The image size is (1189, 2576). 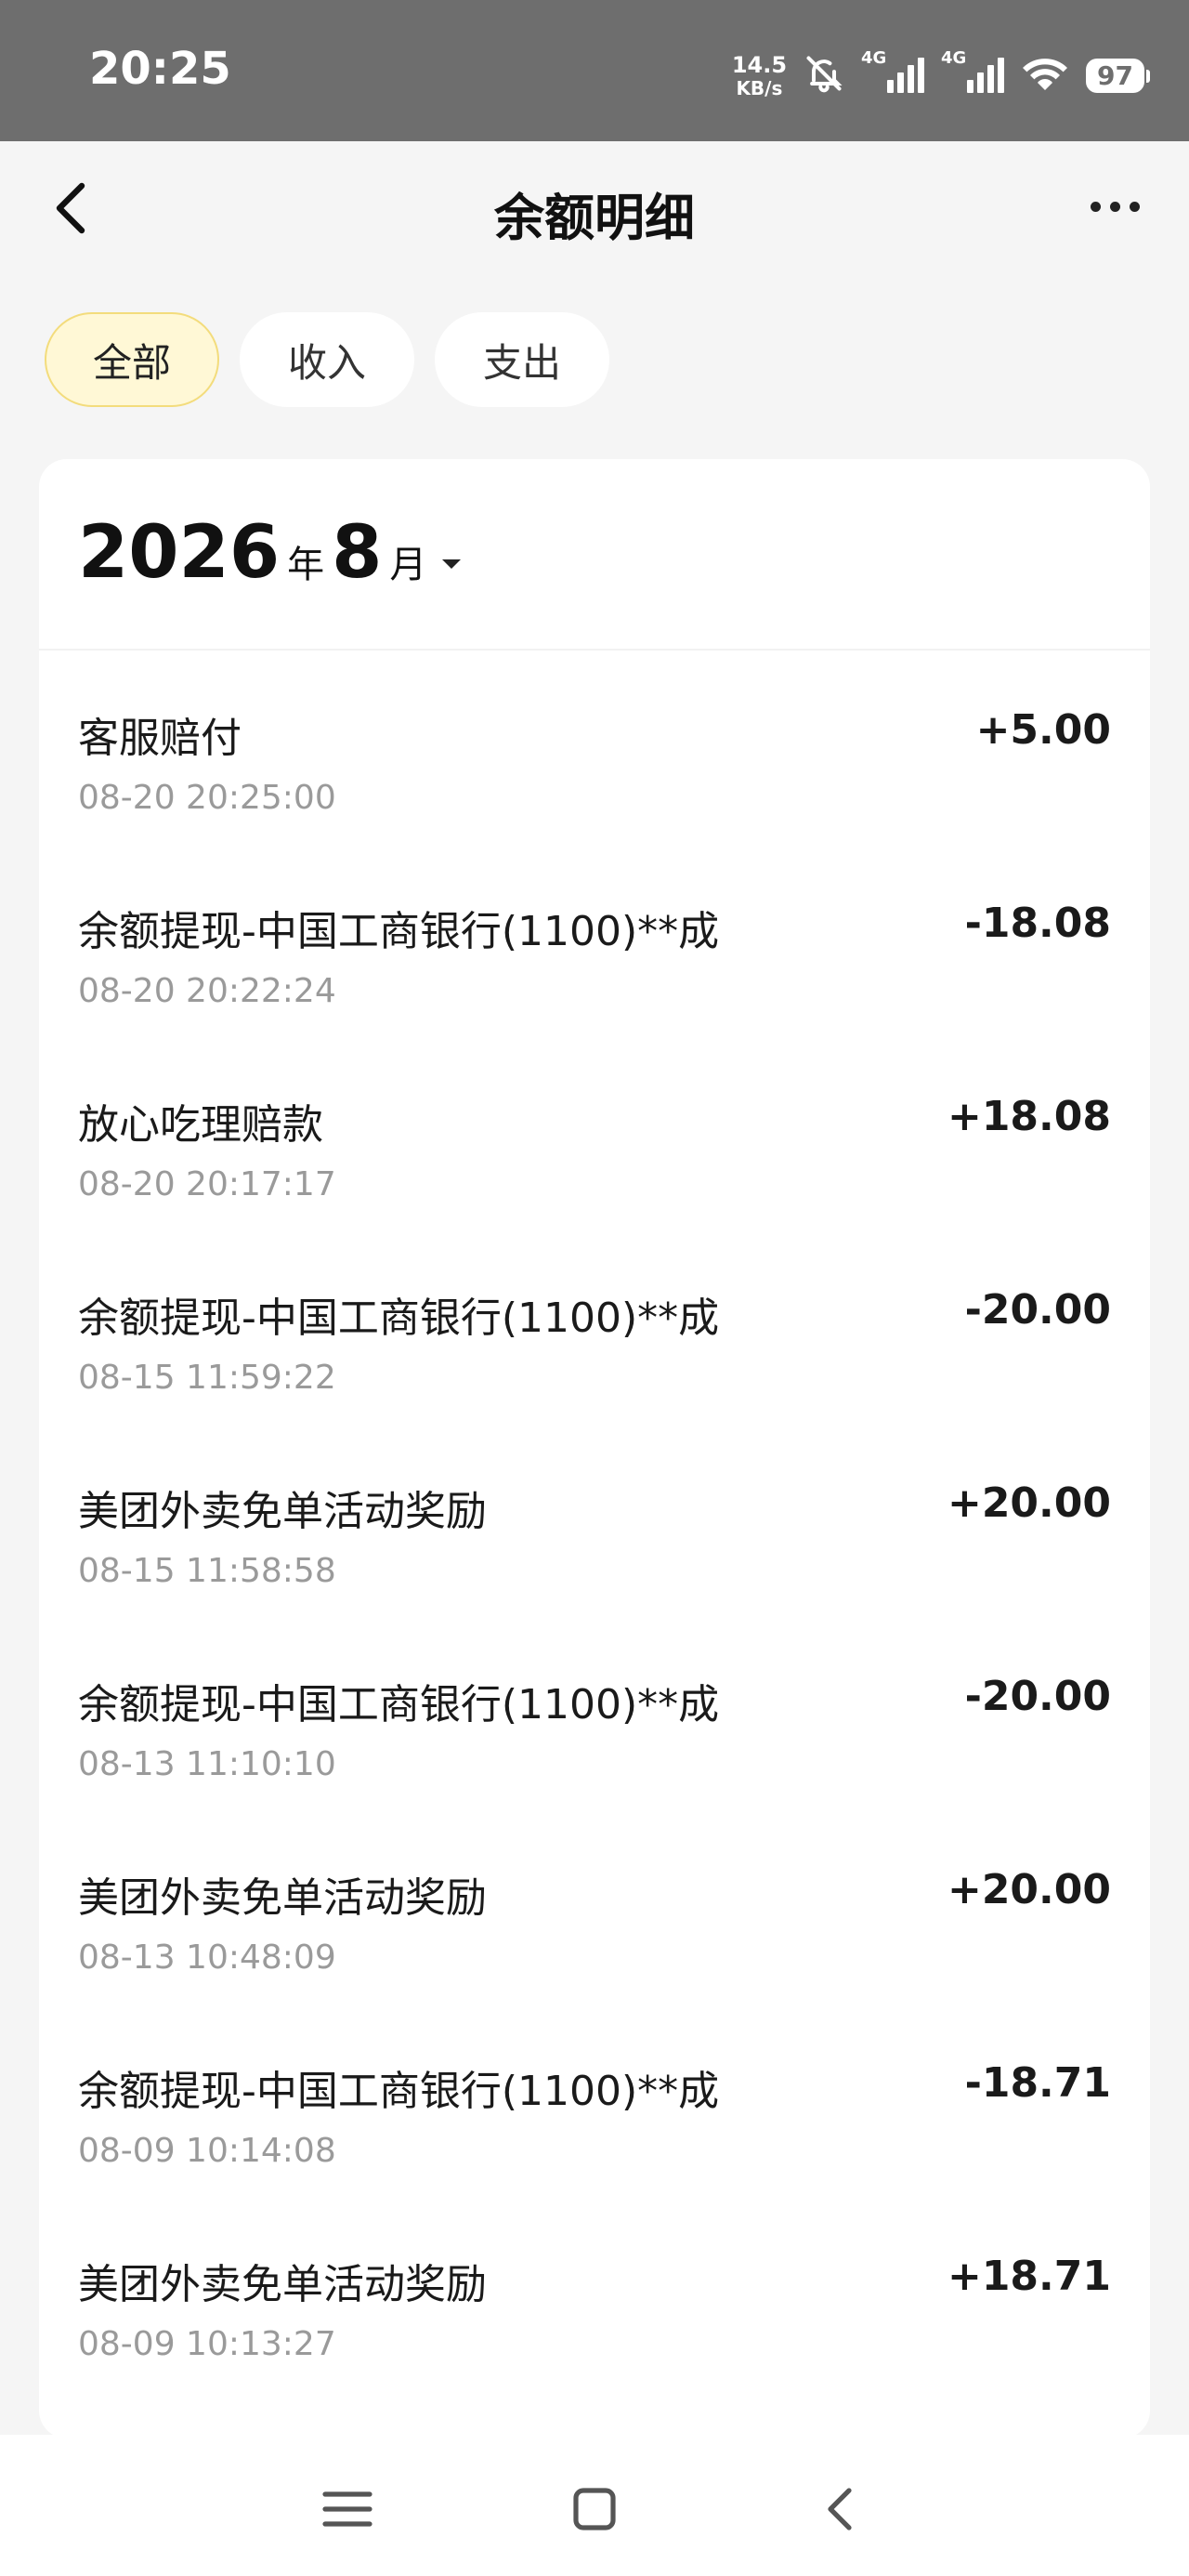 What do you see at coordinates (594, 1133) in the screenshot?
I see `transaction-row: 放心吃理赔款 08-20 20:17:17 +18.08` at bounding box center [594, 1133].